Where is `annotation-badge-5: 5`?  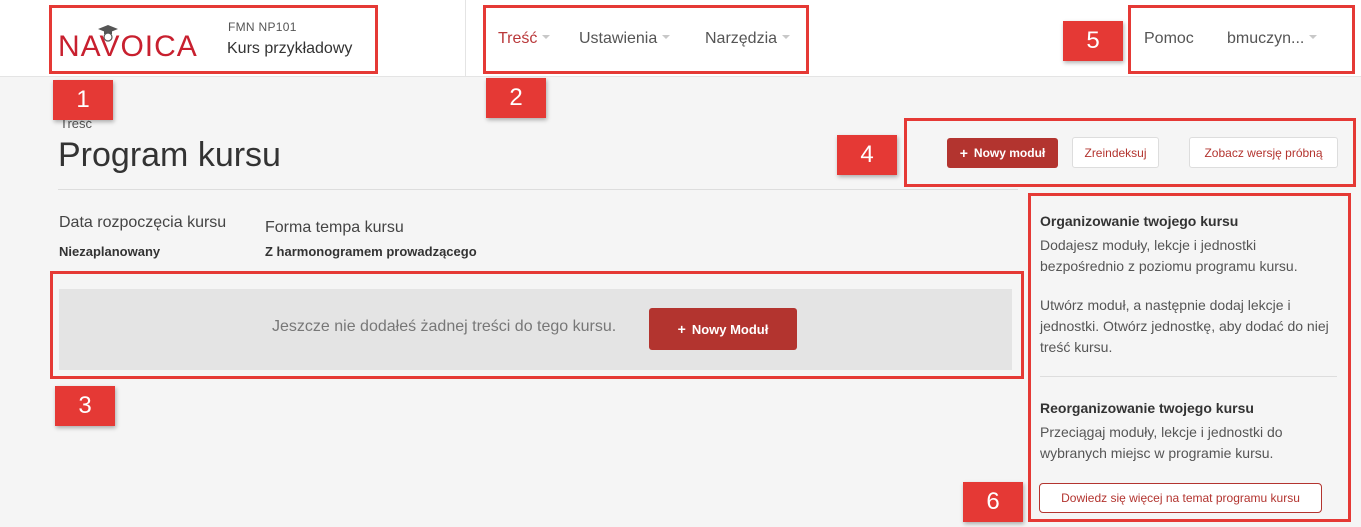
annotation-badge-5: 5 is located at coordinates (1093, 41).